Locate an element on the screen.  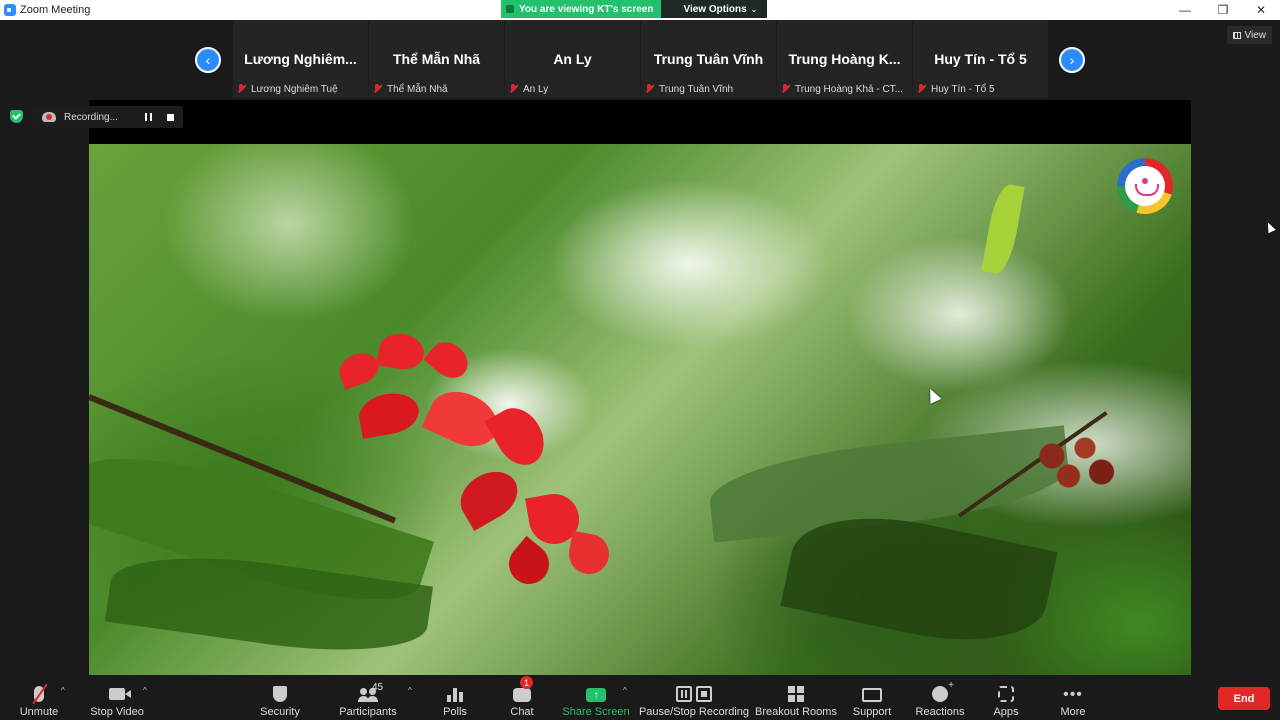
reactions-button: Reactions is located at coordinates (940, 698).